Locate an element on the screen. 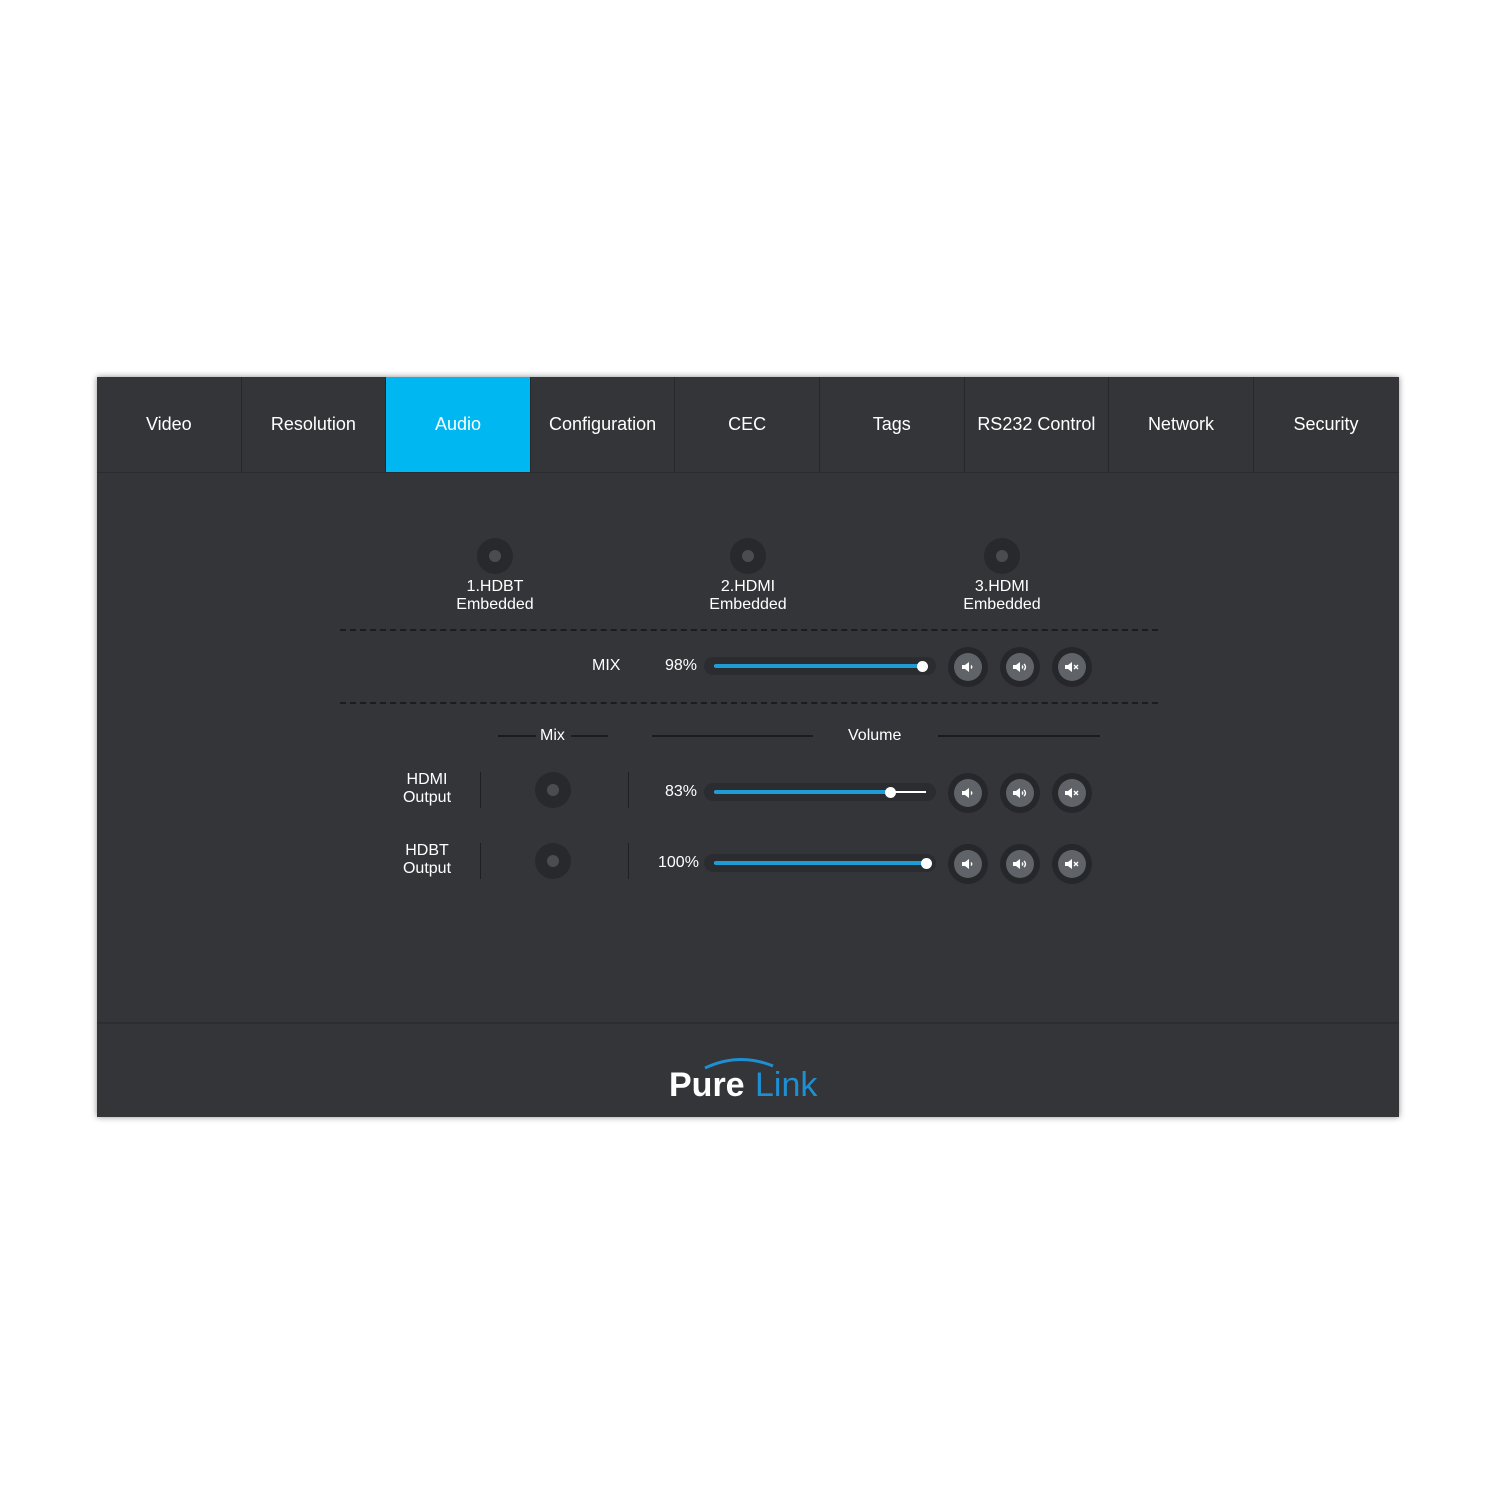 The height and width of the screenshot is (1500, 1500). hdmi-output-mute-button is located at coordinates (1072, 793).